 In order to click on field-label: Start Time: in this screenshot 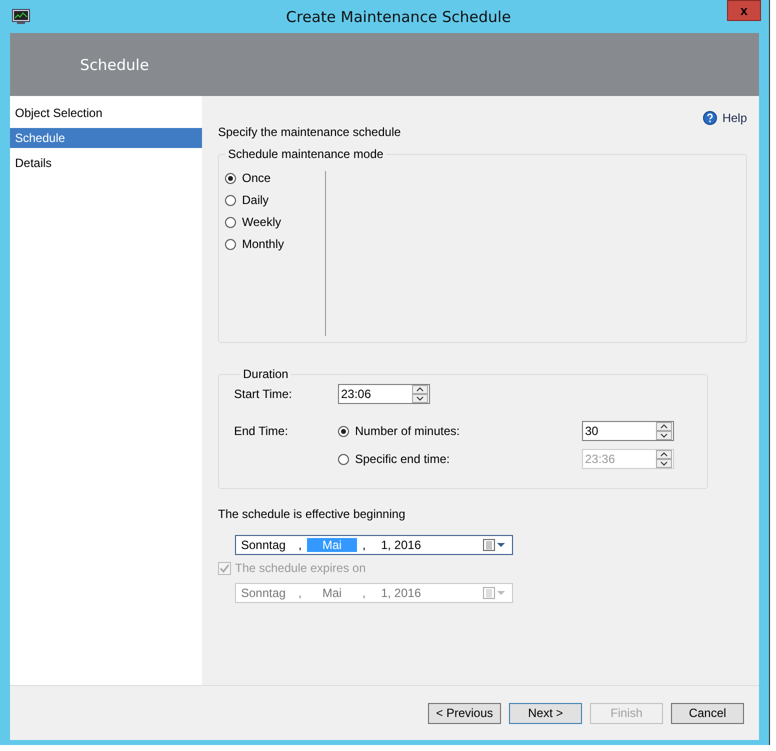, I will do `click(264, 394)`.